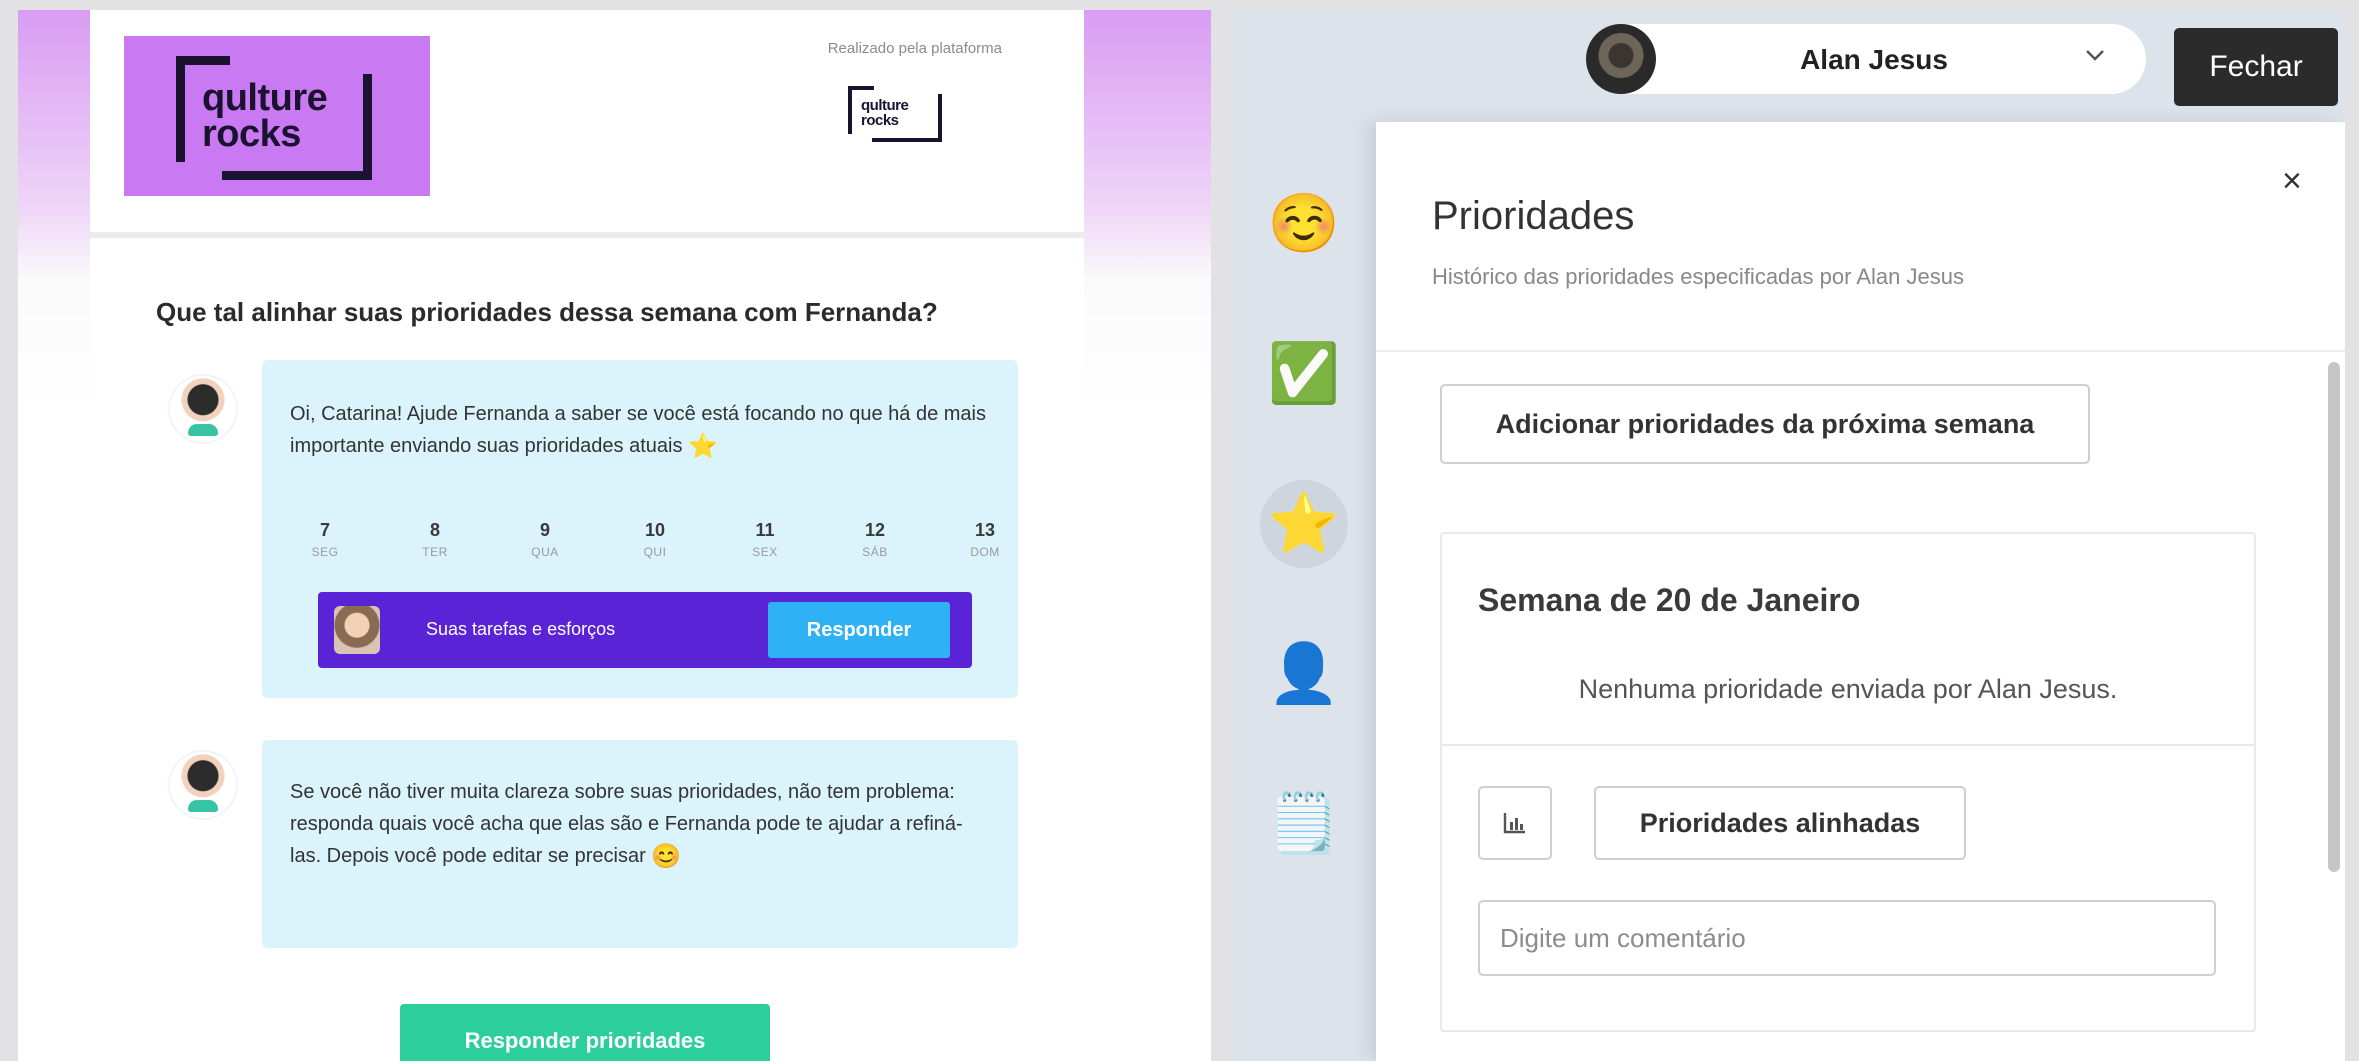  Describe the element at coordinates (985, 530) in the screenshot. I see `day-number: 13` at that location.